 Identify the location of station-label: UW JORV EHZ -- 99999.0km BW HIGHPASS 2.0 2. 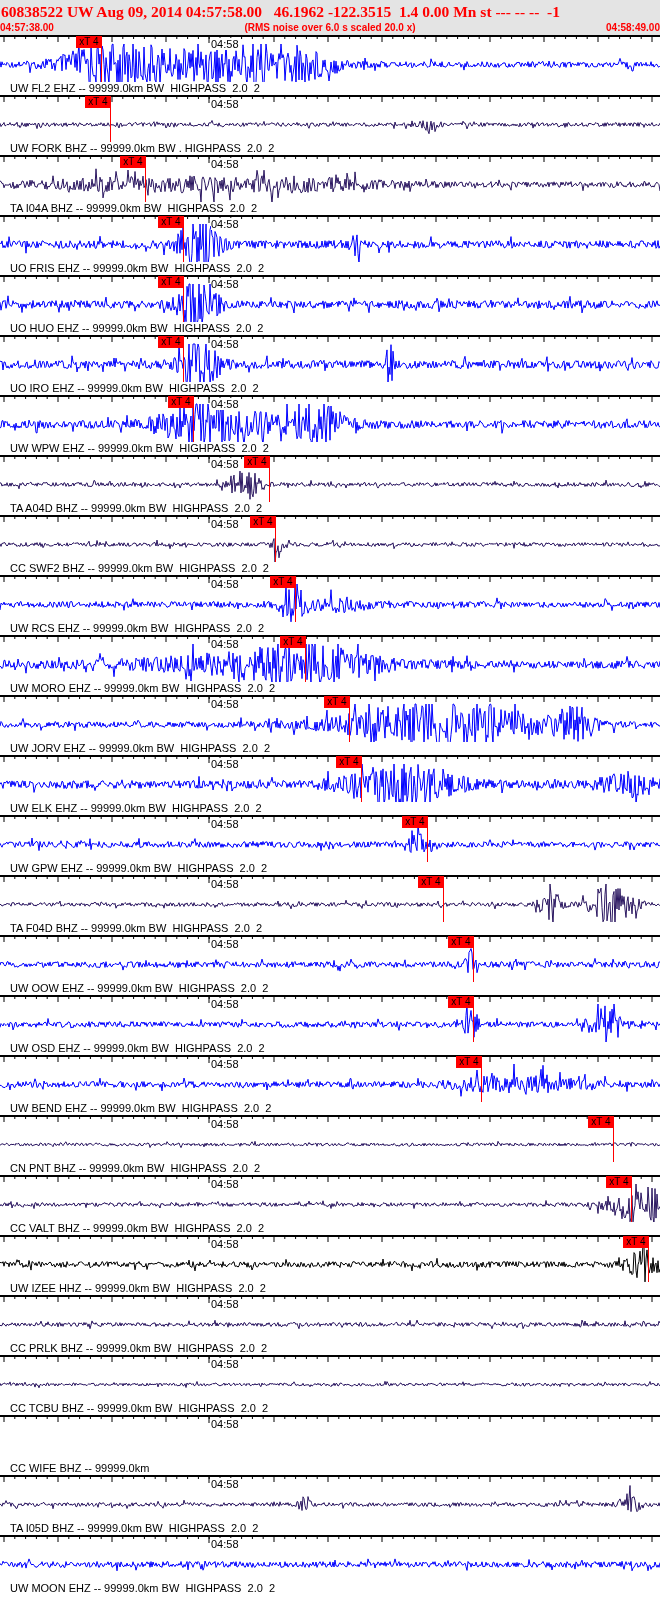
(139, 748).